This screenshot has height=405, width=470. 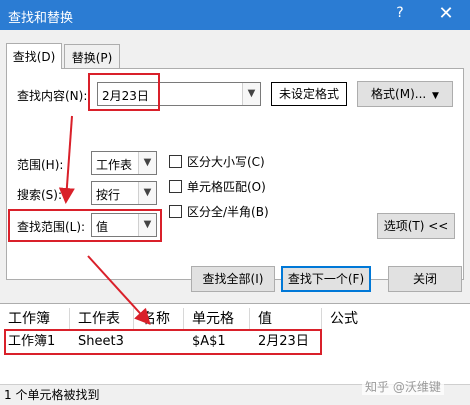 I want to click on window-title: 查找和替换, so click(x=41, y=18).